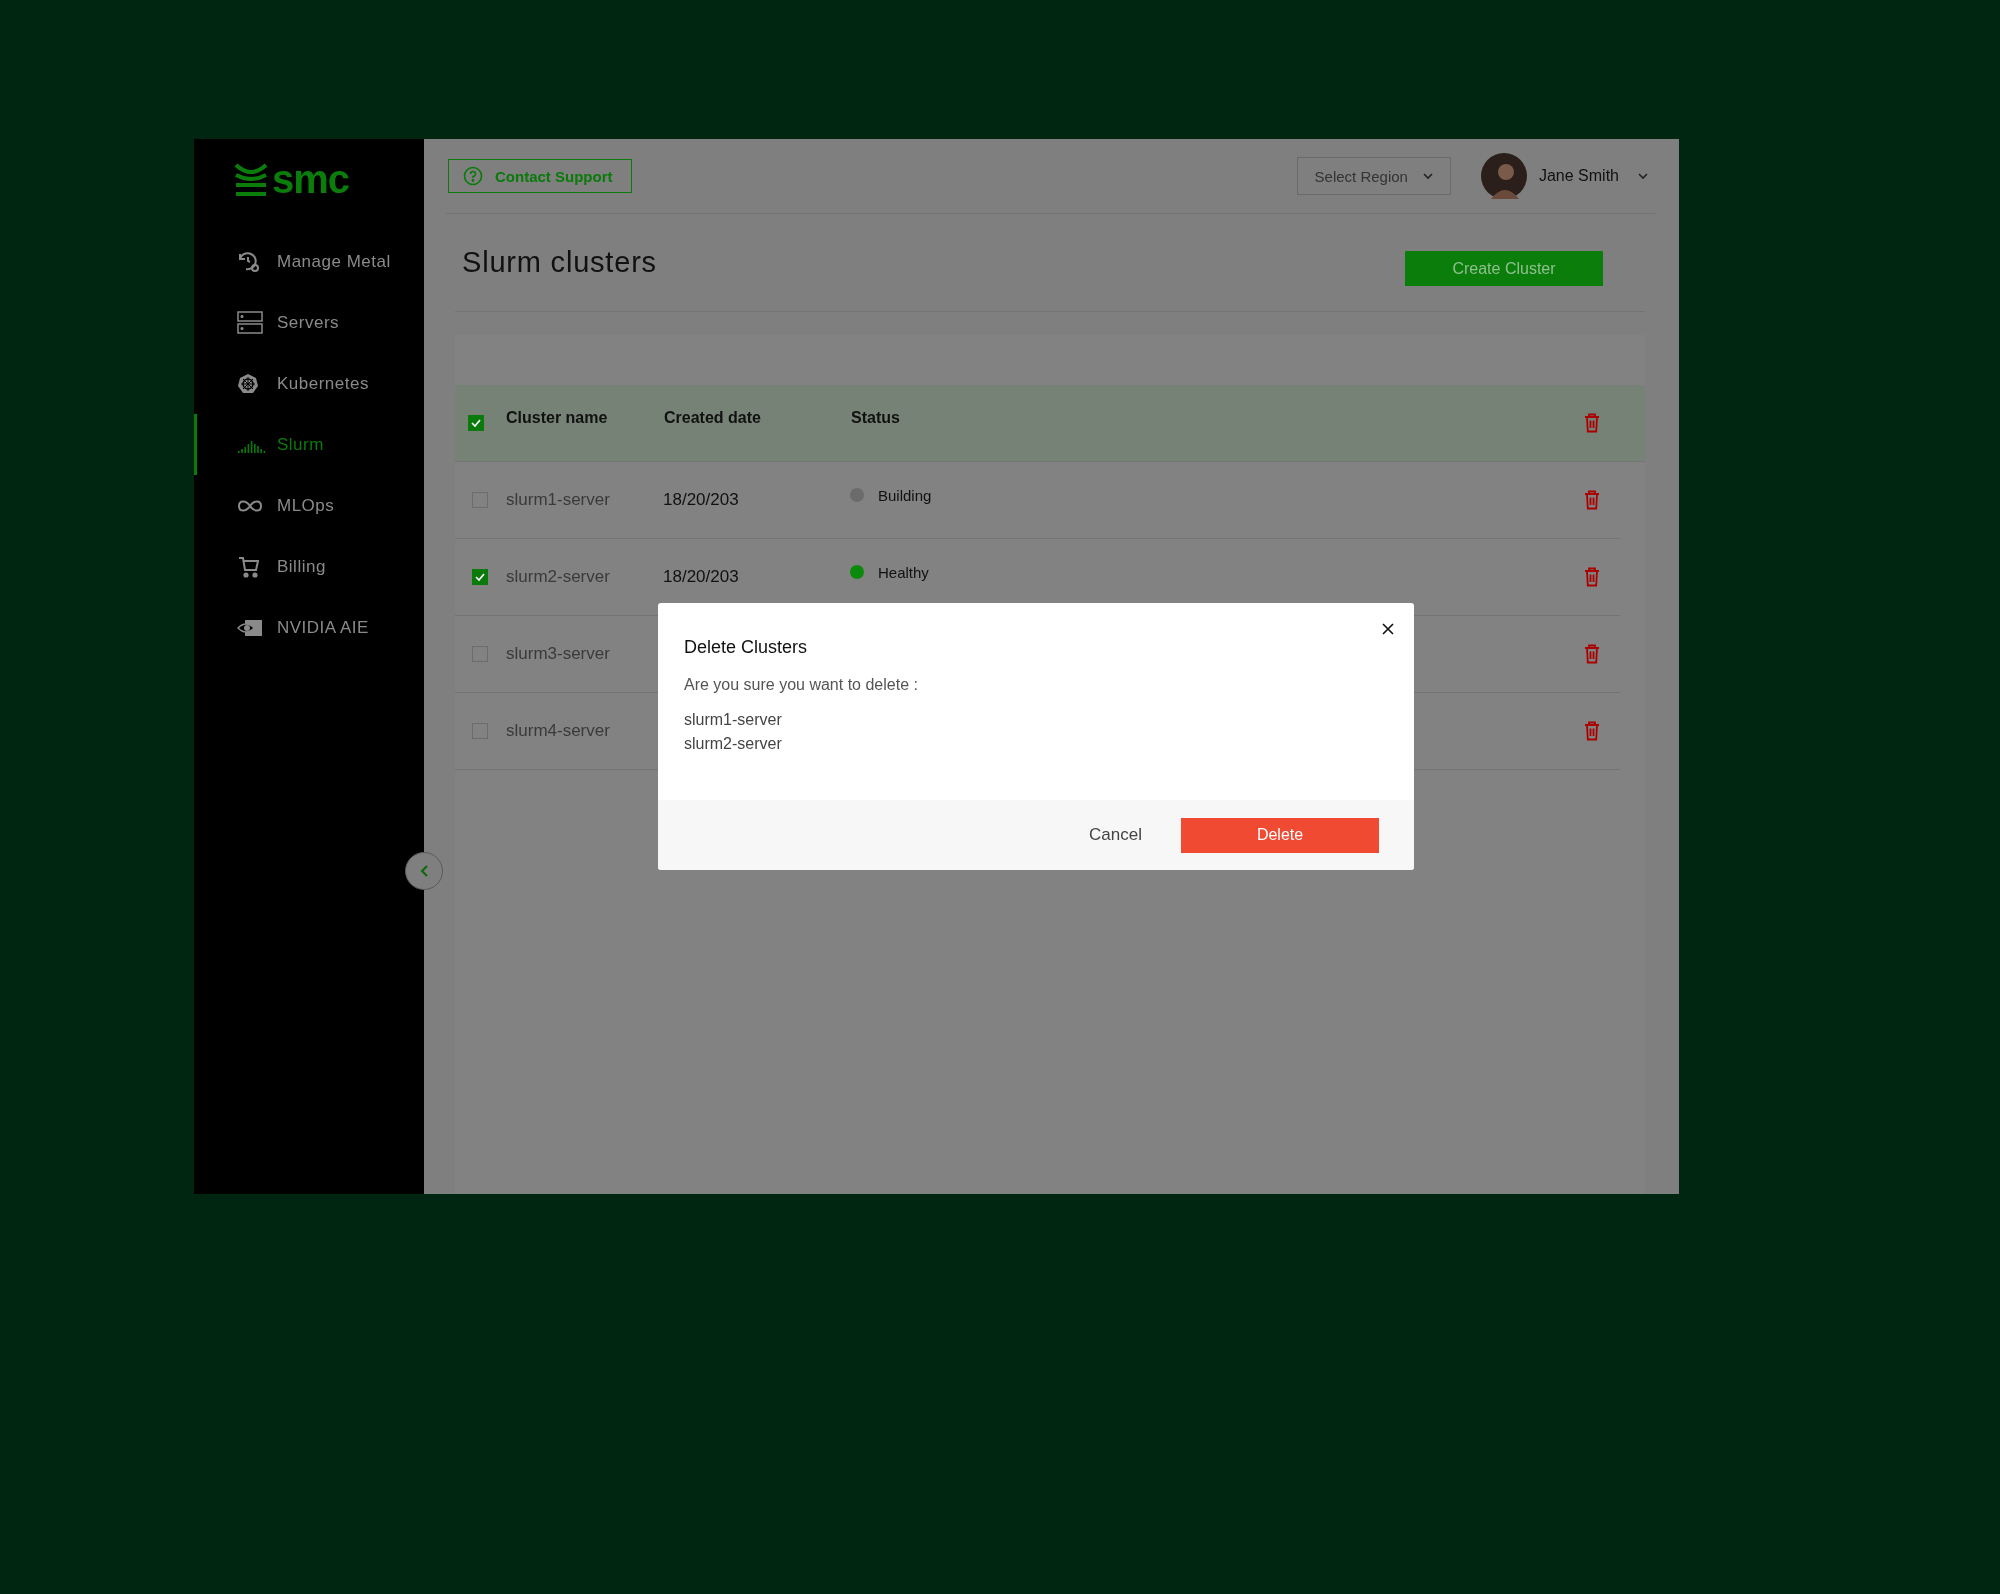 This screenshot has width=2000, height=1594. I want to click on sidebar-item: Kubernetes, so click(309, 383).